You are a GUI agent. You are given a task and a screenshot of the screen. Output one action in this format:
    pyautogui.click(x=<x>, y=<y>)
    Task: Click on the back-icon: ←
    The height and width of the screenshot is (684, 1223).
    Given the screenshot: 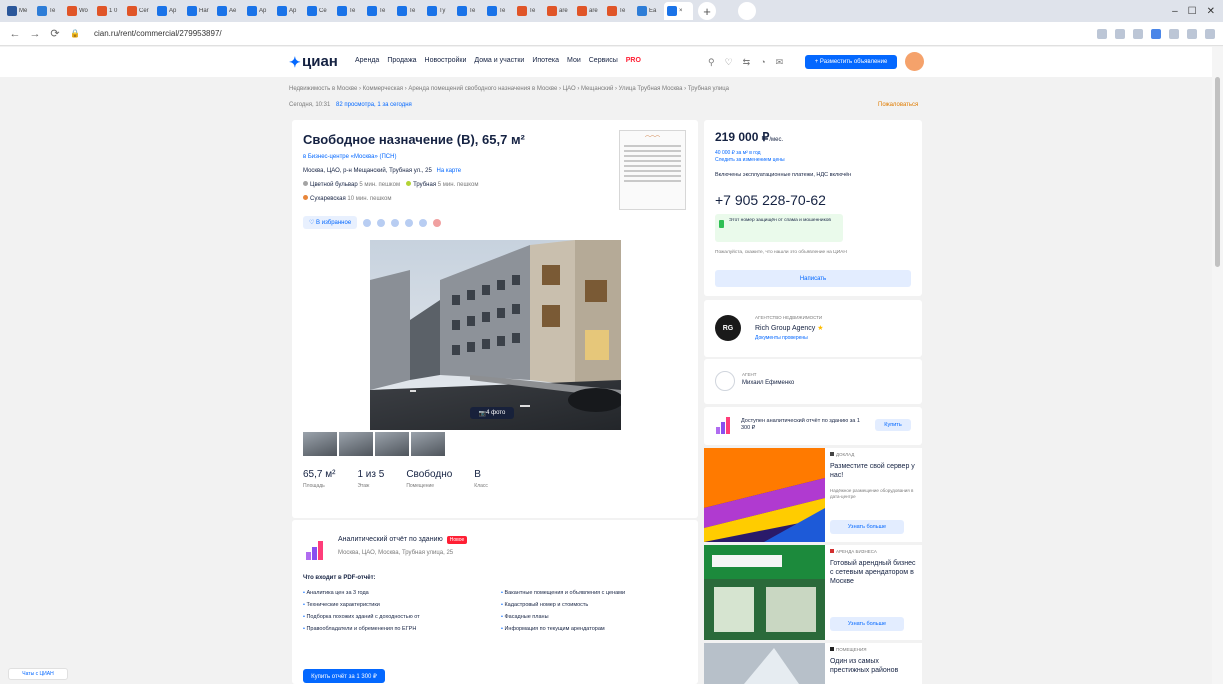 What is the action you would take?
    pyautogui.click(x=15, y=34)
    